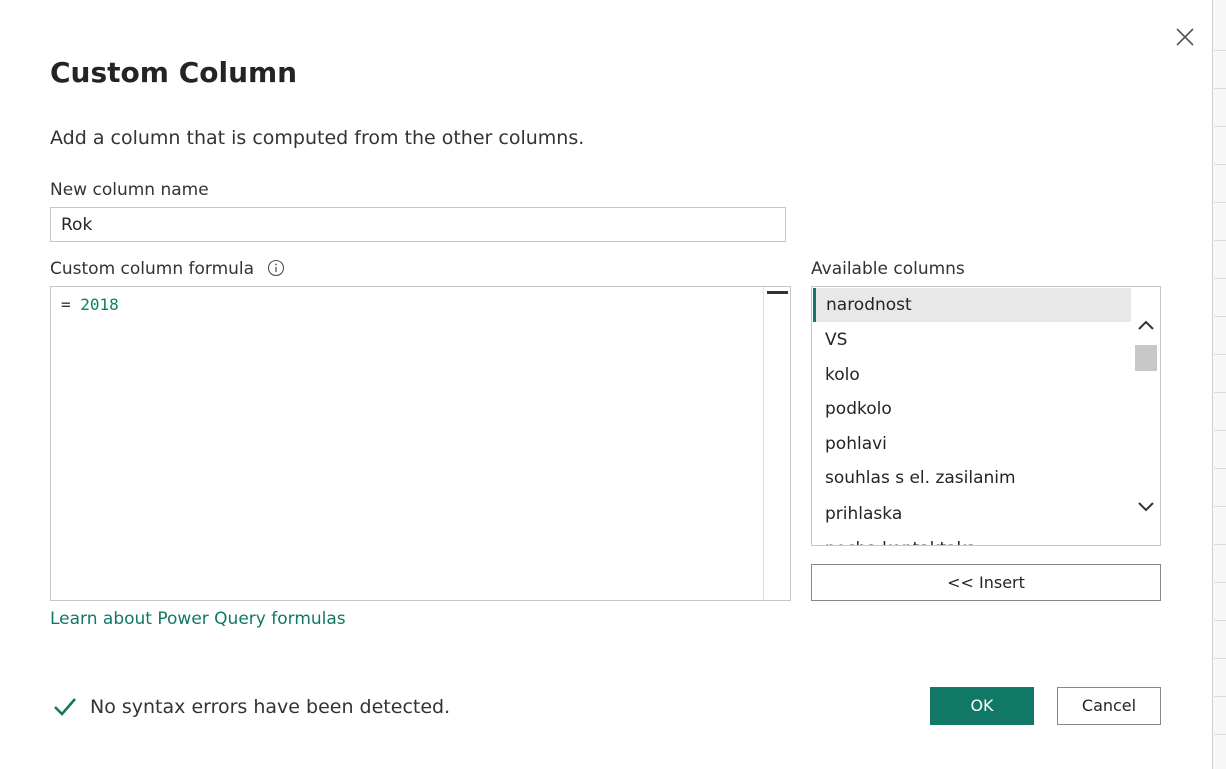 The width and height of the screenshot is (1226, 769). Describe the element at coordinates (972, 305) in the screenshot. I see `list-item: narodnost` at that location.